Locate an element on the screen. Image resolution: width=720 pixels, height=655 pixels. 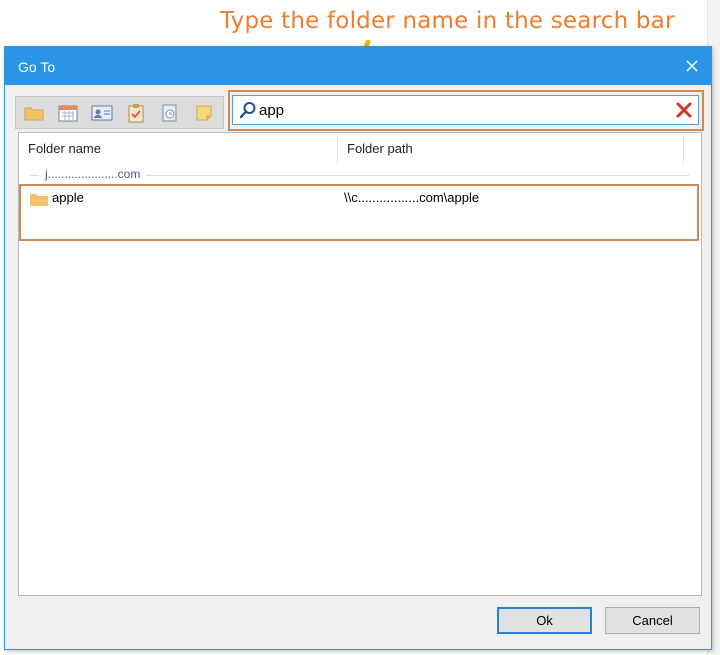
clear-icon is located at coordinates (684, 110).